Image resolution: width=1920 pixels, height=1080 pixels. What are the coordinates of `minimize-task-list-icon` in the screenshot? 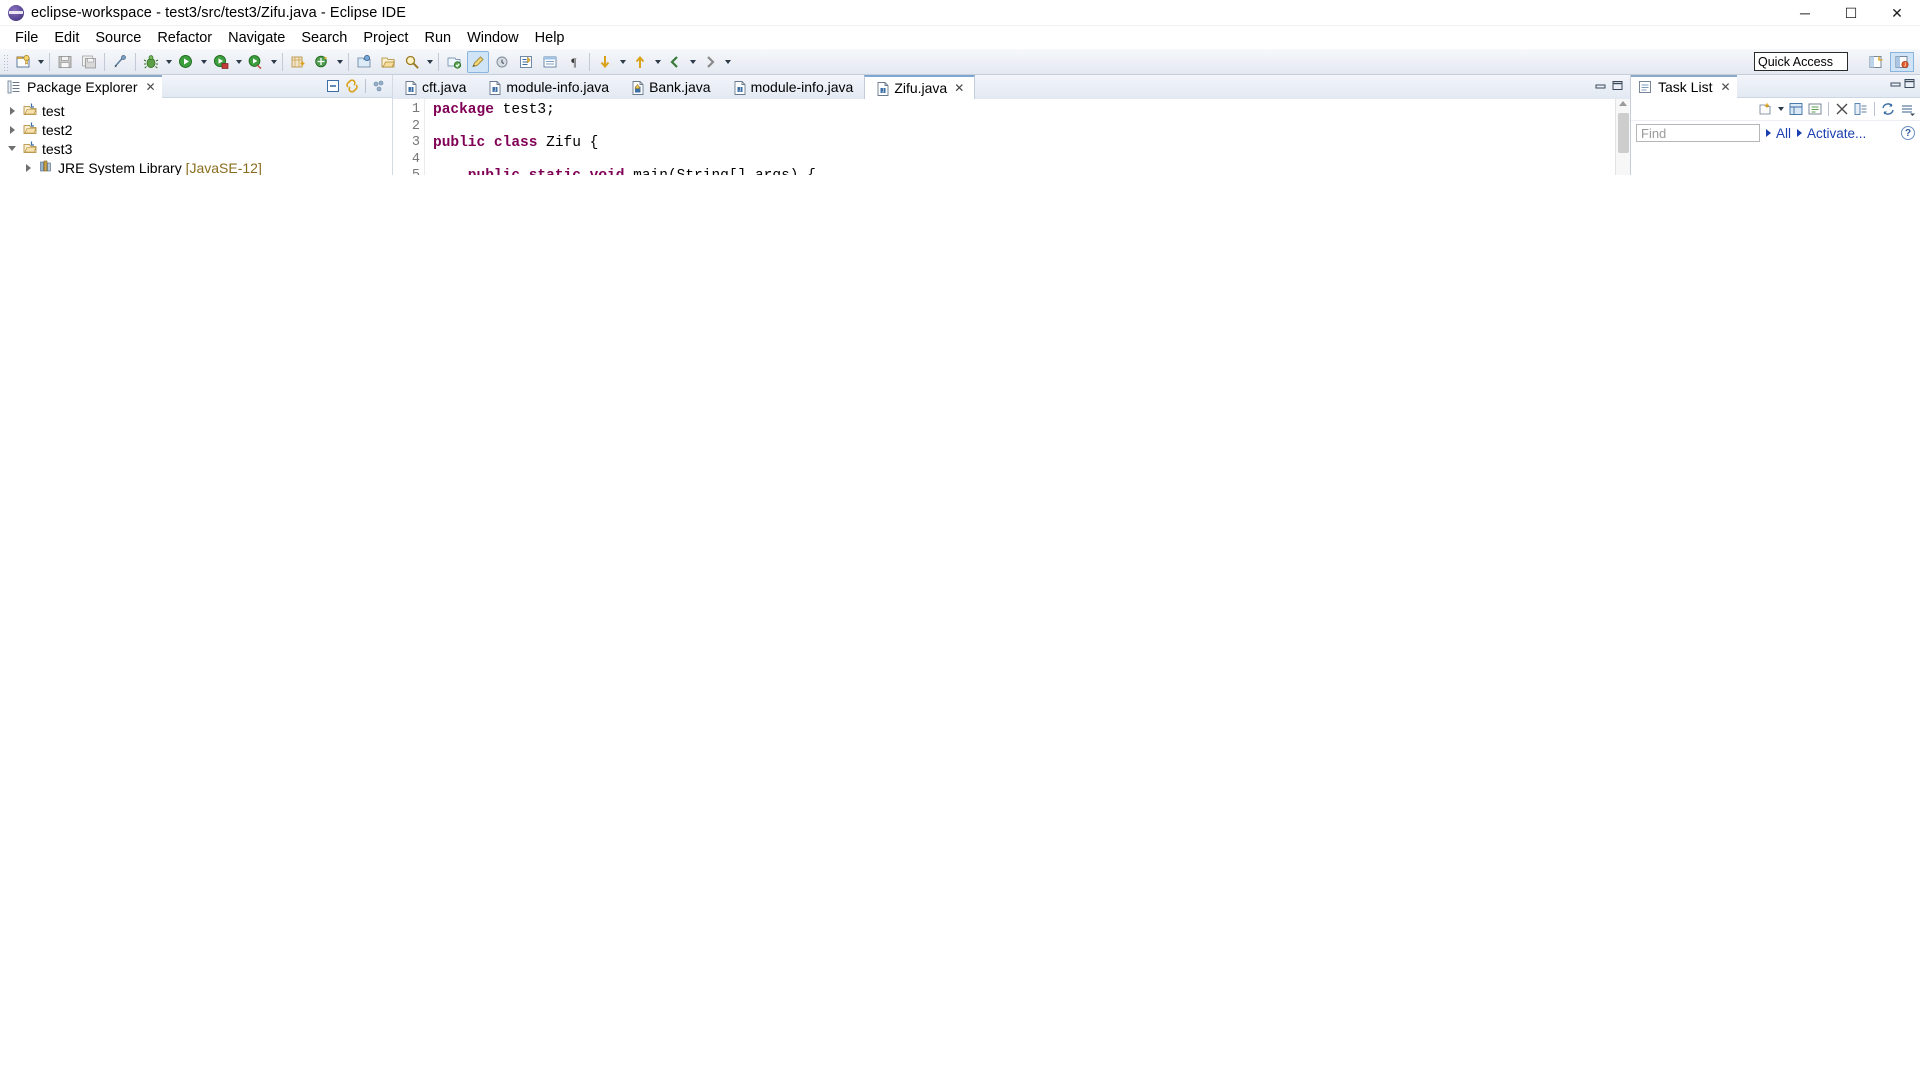 It's located at (1895, 86).